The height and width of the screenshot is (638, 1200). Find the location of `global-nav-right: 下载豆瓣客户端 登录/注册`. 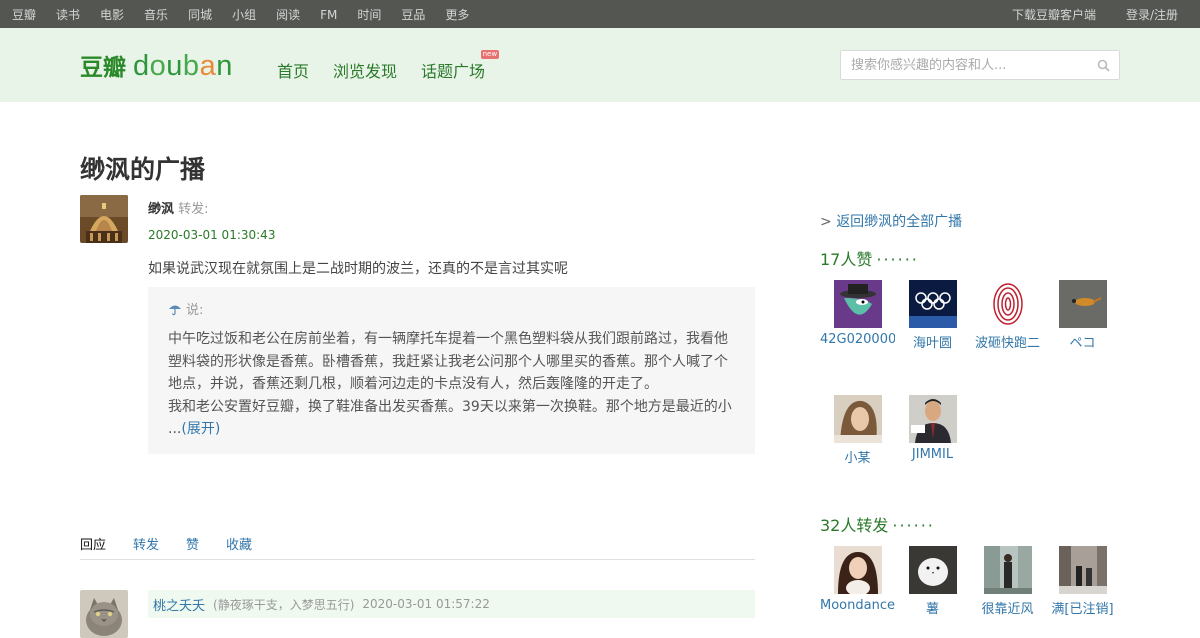

global-nav-right: 下载豆瓣客户端 登录/注册 is located at coordinates (1085, 14).